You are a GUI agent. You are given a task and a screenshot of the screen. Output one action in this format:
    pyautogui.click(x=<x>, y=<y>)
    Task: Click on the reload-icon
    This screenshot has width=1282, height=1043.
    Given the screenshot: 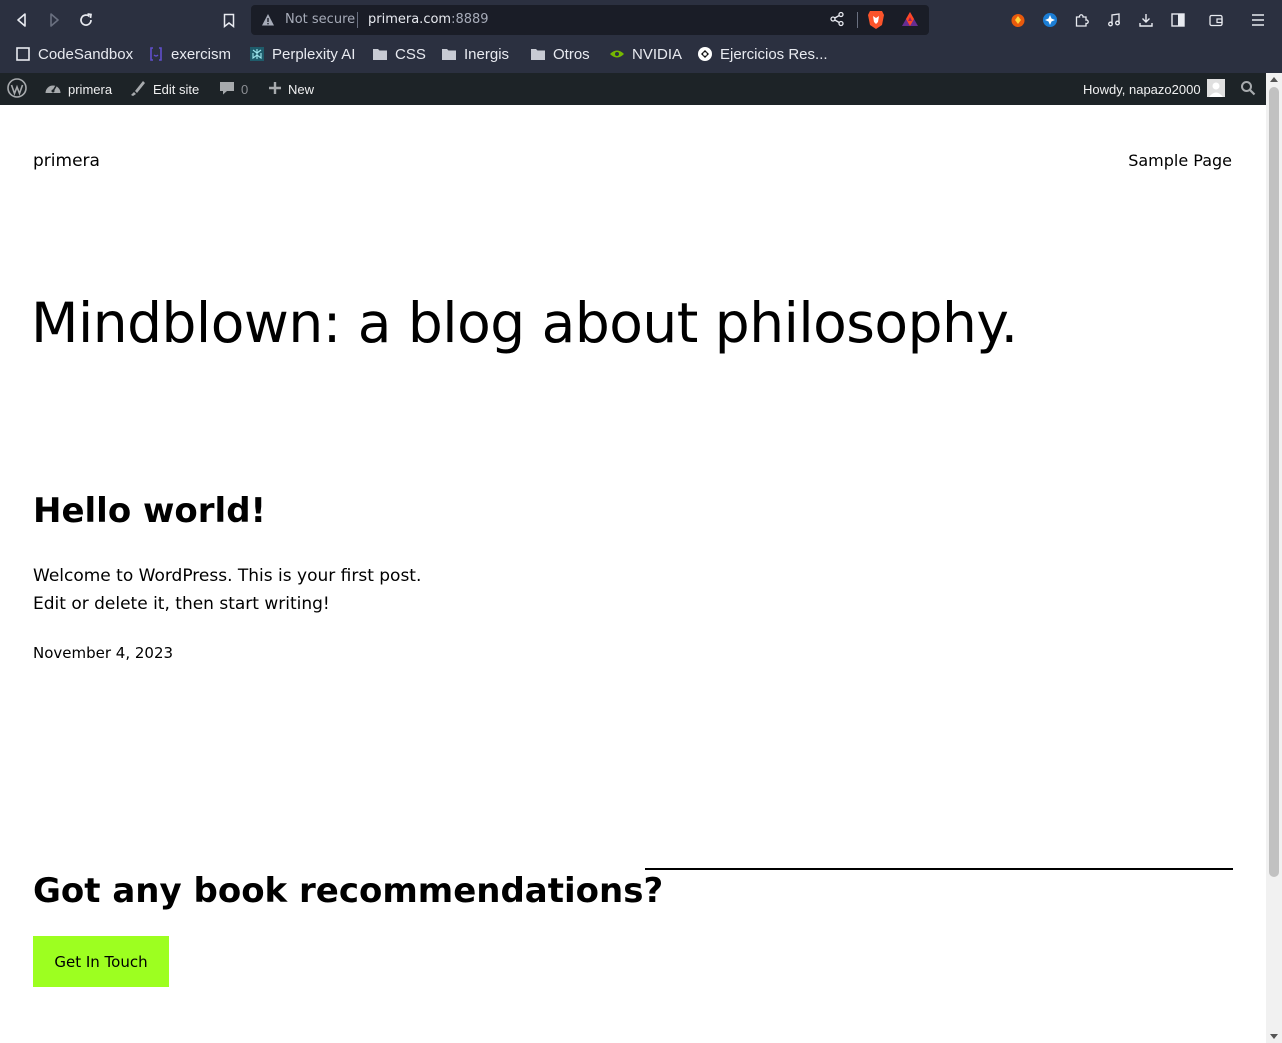 What is the action you would take?
    pyautogui.click(x=86, y=20)
    